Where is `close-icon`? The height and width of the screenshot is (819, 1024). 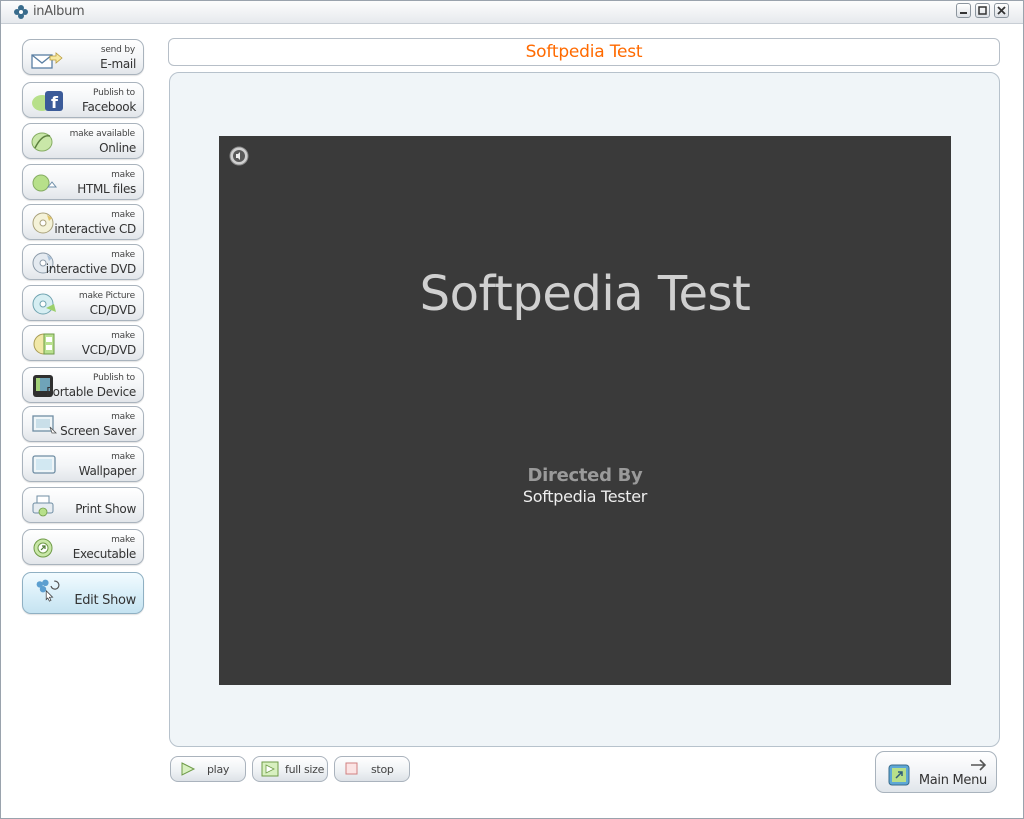 close-icon is located at coordinates (1001, 10).